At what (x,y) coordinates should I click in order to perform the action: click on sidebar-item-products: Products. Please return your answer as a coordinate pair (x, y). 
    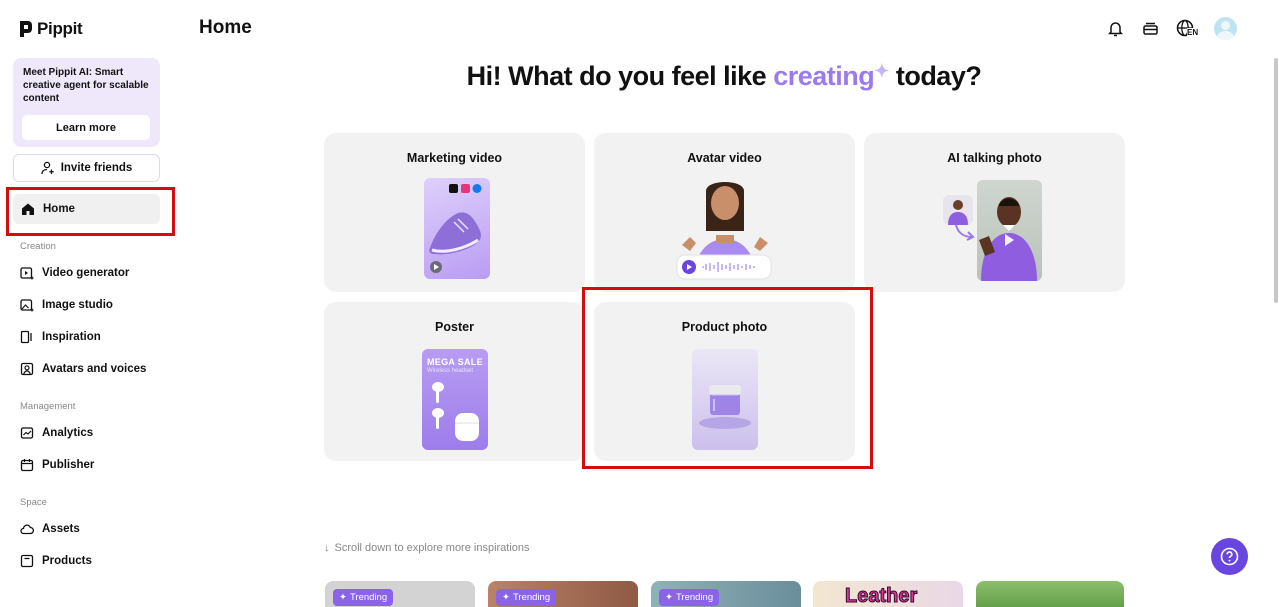
    Looking at the image, I should click on (56, 561).